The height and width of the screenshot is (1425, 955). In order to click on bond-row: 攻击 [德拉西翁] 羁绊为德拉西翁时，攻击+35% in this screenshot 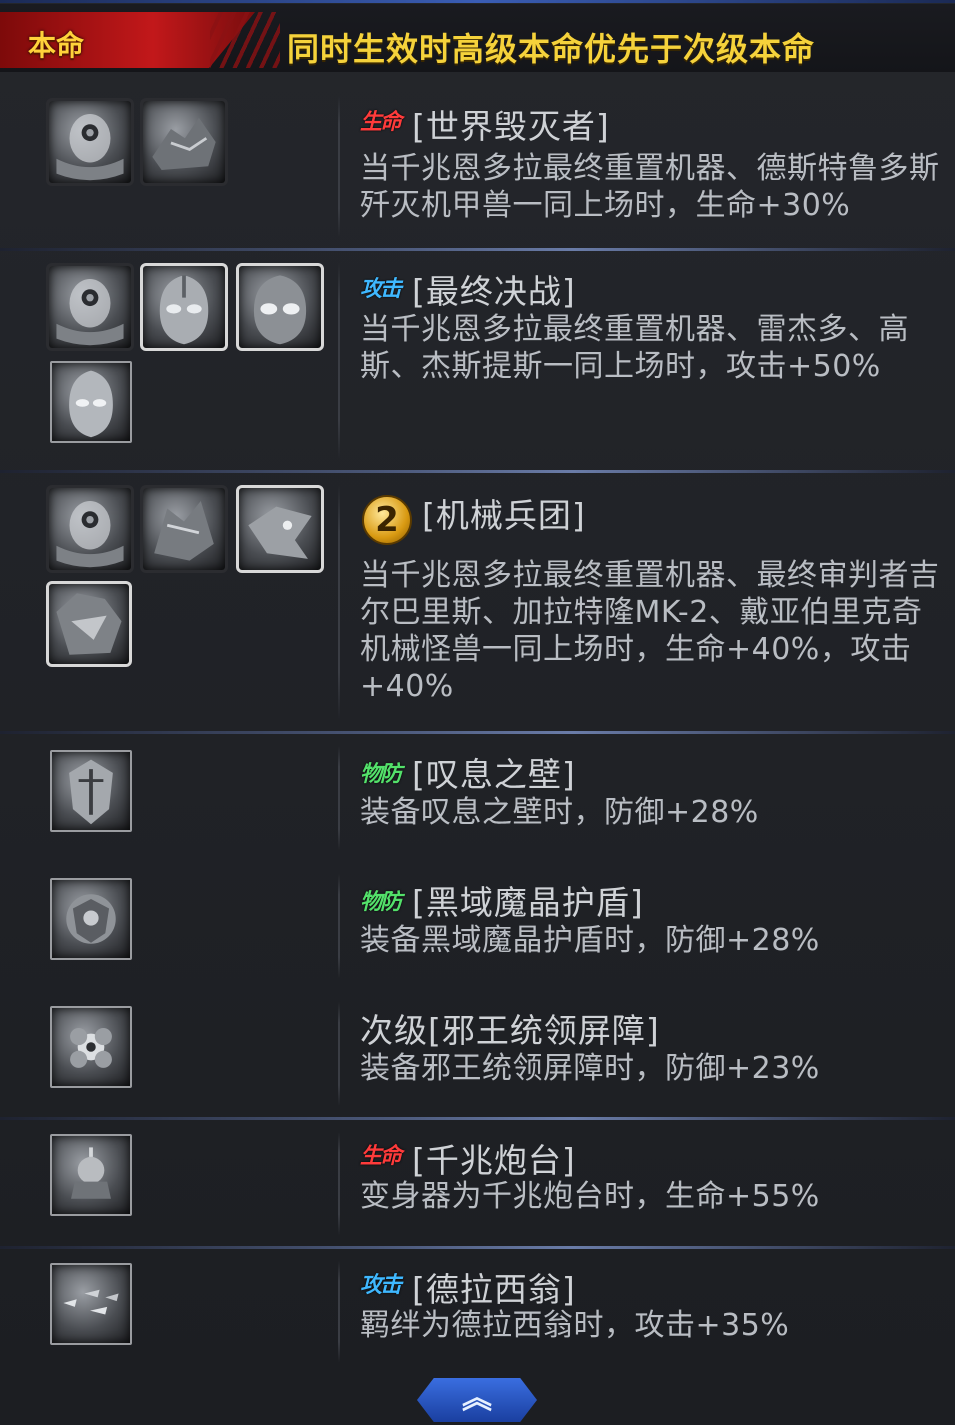, I will do `click(477, 1311)`.